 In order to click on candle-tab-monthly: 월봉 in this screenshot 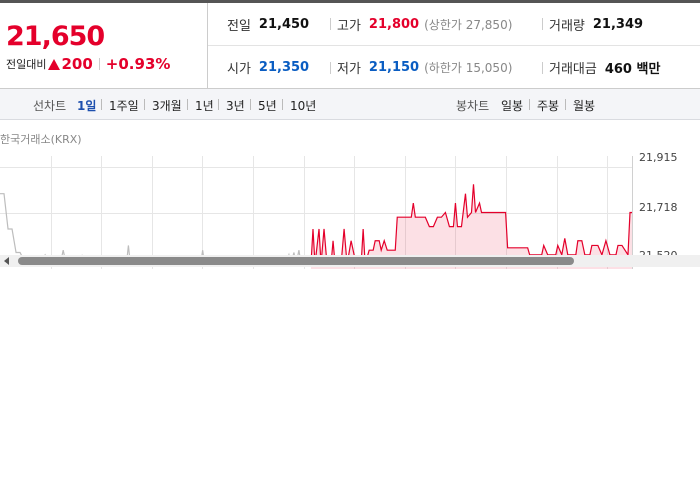, I will do `click(584, 105)`.